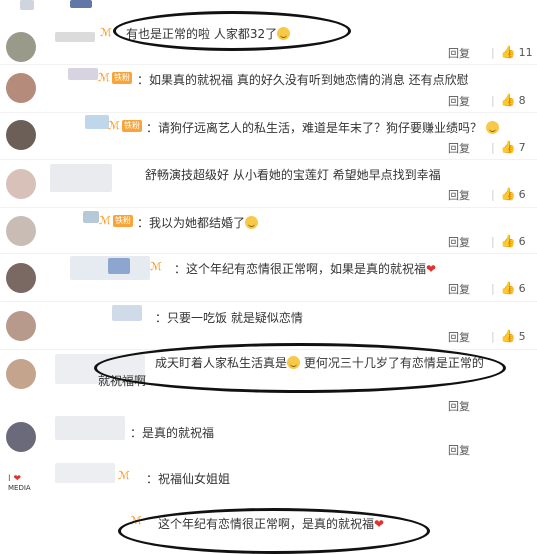 The image size is (537, 554). I want to click on media-logo: I ❤ MEDIA, so click(19, 483).